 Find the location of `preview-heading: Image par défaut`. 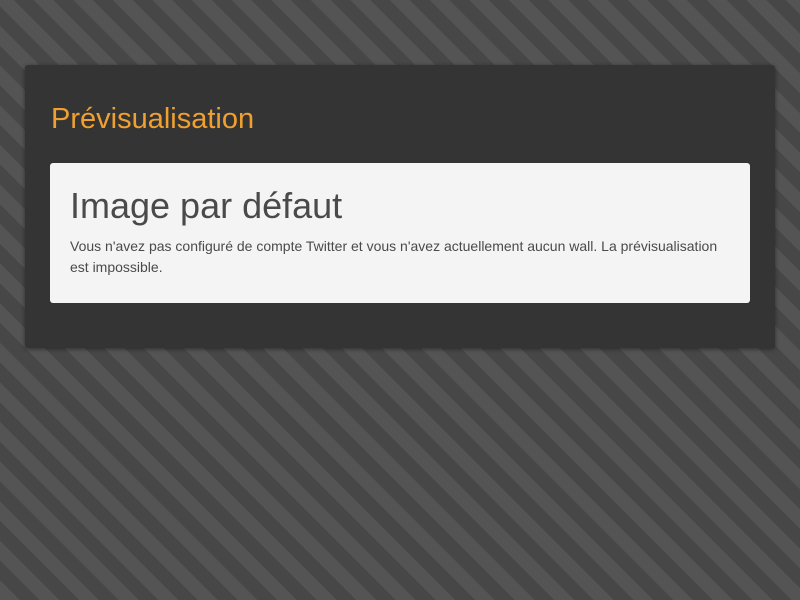

preview-heading: Image par défaut is located at coordinates (206, 205).